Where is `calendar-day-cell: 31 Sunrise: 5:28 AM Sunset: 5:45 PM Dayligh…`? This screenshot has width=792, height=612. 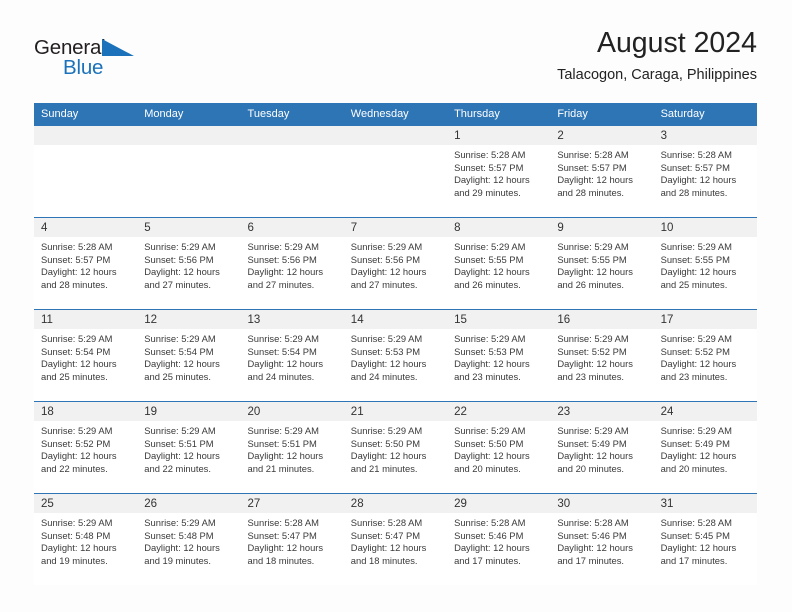 calendar-day-cell: 31 Sunrise: 5:28 AM Sunset: 5:45 PM Dayligh… is located at coordinates (705, 539).